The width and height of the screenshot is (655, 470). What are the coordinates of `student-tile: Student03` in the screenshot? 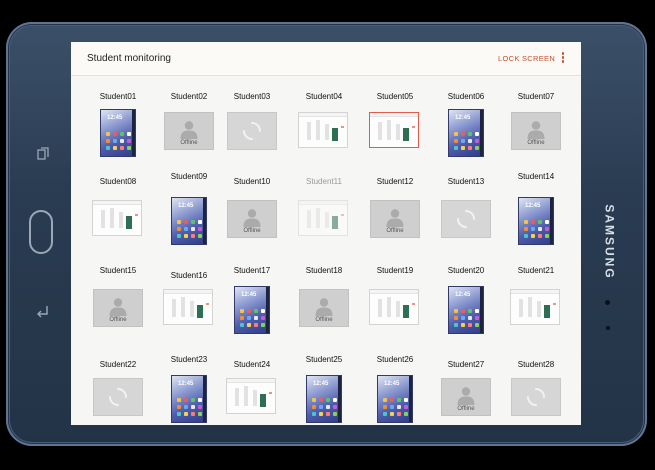 It's located at (252, 132).